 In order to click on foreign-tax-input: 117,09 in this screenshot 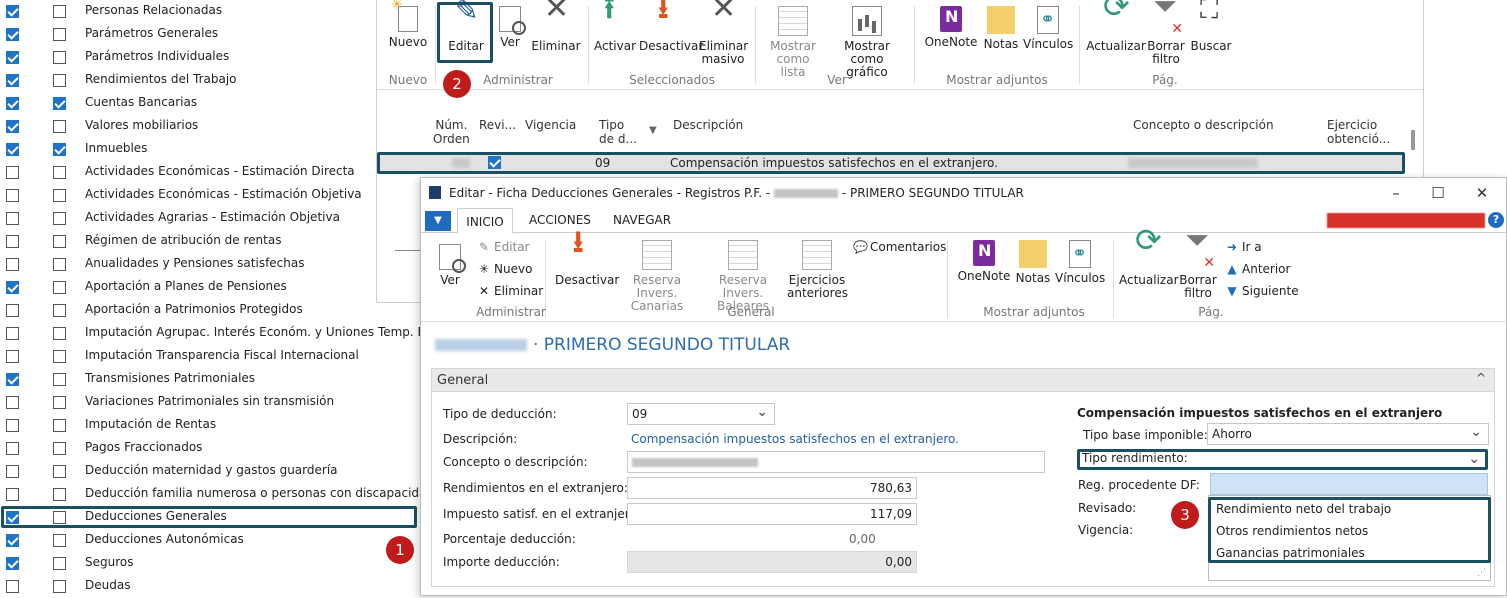, I will do `click(772, 514)`.